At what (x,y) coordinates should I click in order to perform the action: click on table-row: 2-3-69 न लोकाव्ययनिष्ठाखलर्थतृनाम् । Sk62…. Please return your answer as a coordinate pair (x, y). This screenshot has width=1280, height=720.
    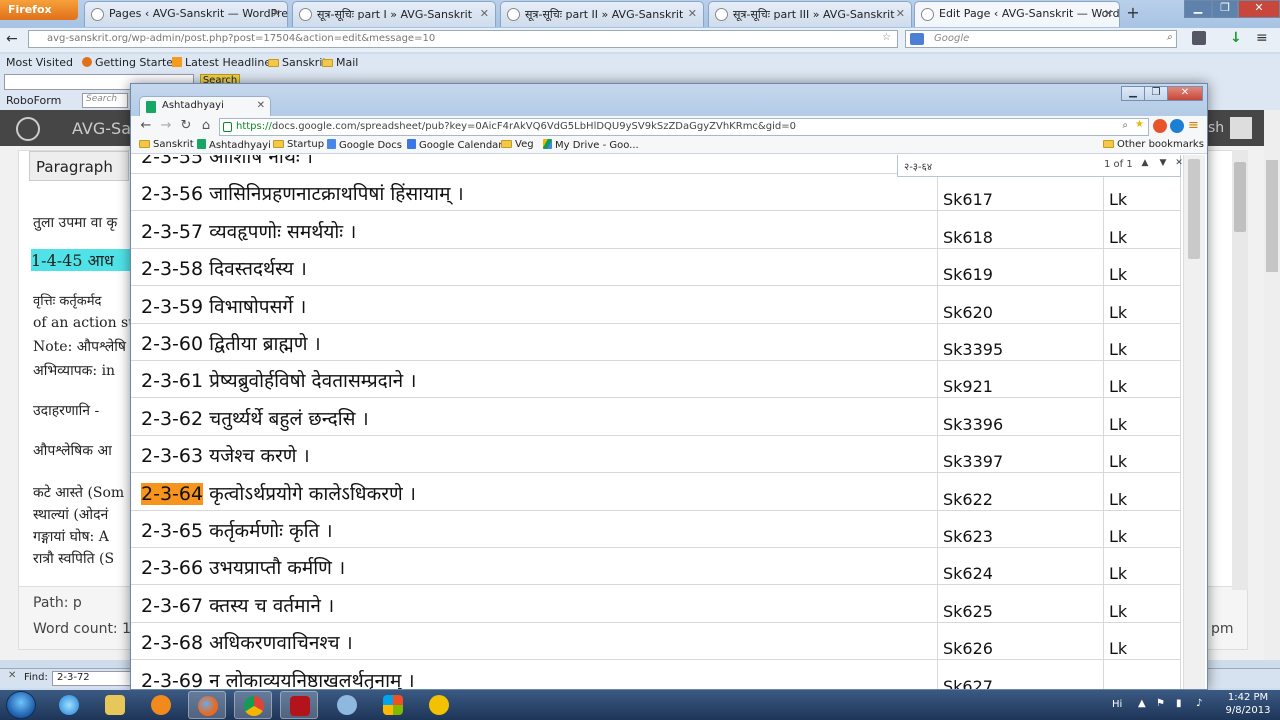
    Looking at the image, I should click on (656, 674).